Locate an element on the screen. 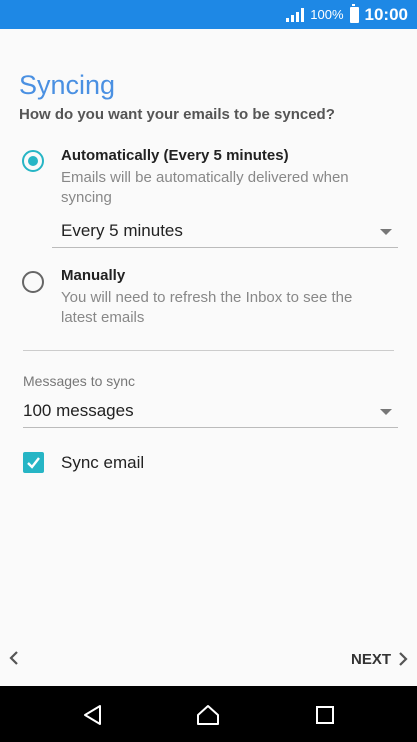 The image size is (417, 742). option-manually-title: Manually is located at coordinates (93, 275).